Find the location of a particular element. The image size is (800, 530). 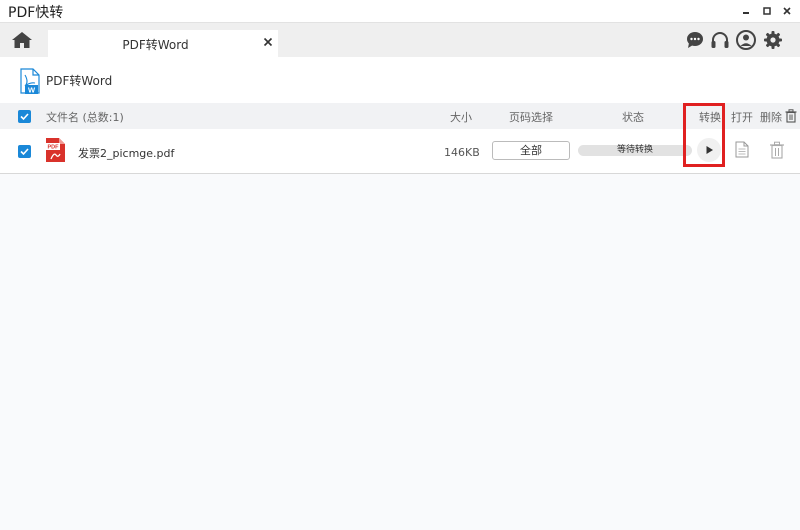

row-checkbox is located at coordinates (24, 151).